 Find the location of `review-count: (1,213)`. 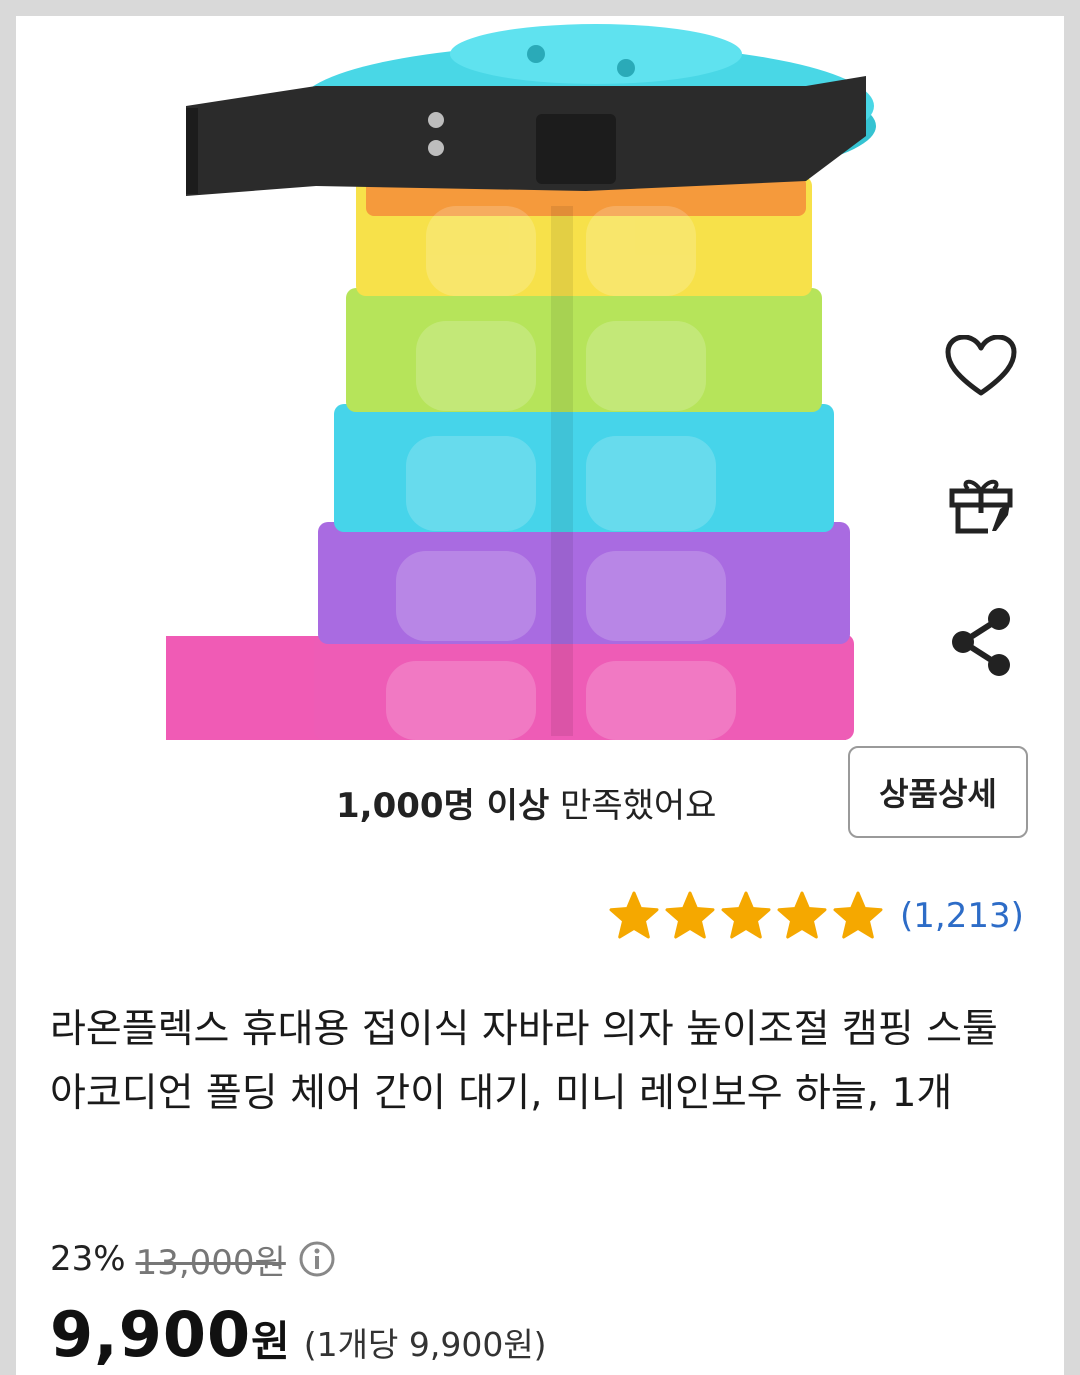

review-count: (1,213) is located at coordinates (962, 916).